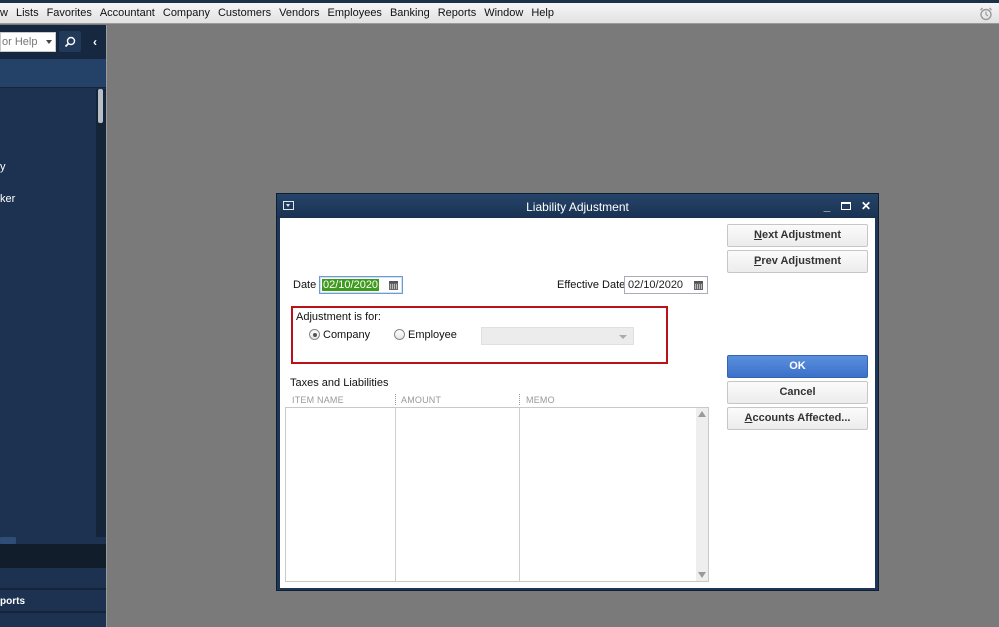  What do you see at coordinates (623, 337) in the screenshot?
I see `chevron-down-icon` at bounding box center [623, 337].